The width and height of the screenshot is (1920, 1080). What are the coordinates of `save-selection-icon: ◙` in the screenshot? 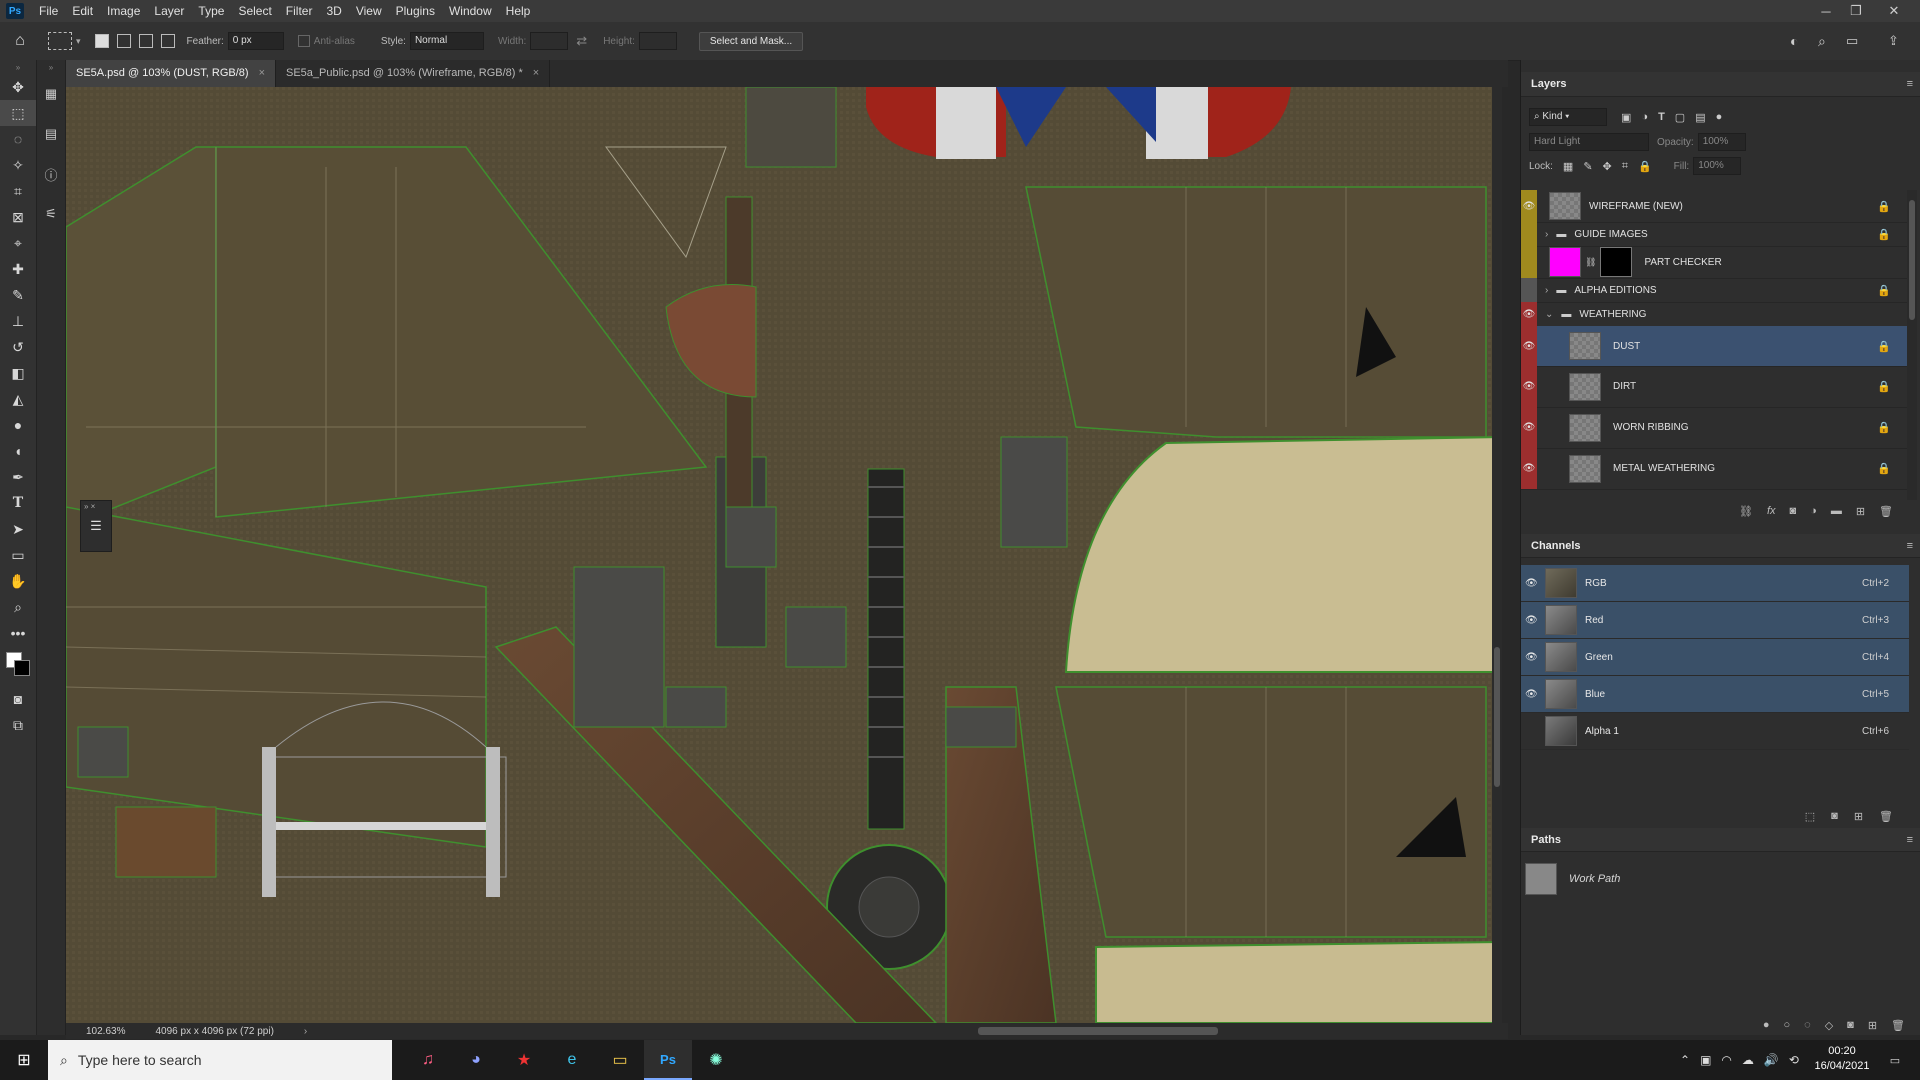 It's located at (1834, 816).